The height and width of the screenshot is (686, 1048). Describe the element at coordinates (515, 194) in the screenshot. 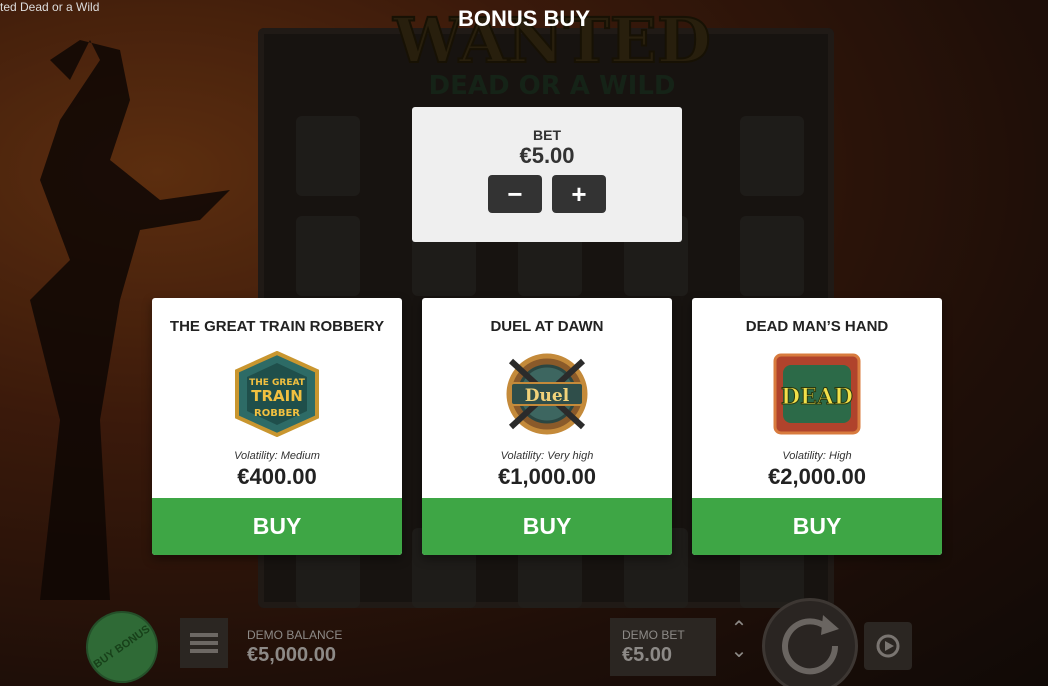

I see `decrease-bet-button: −` at that location.